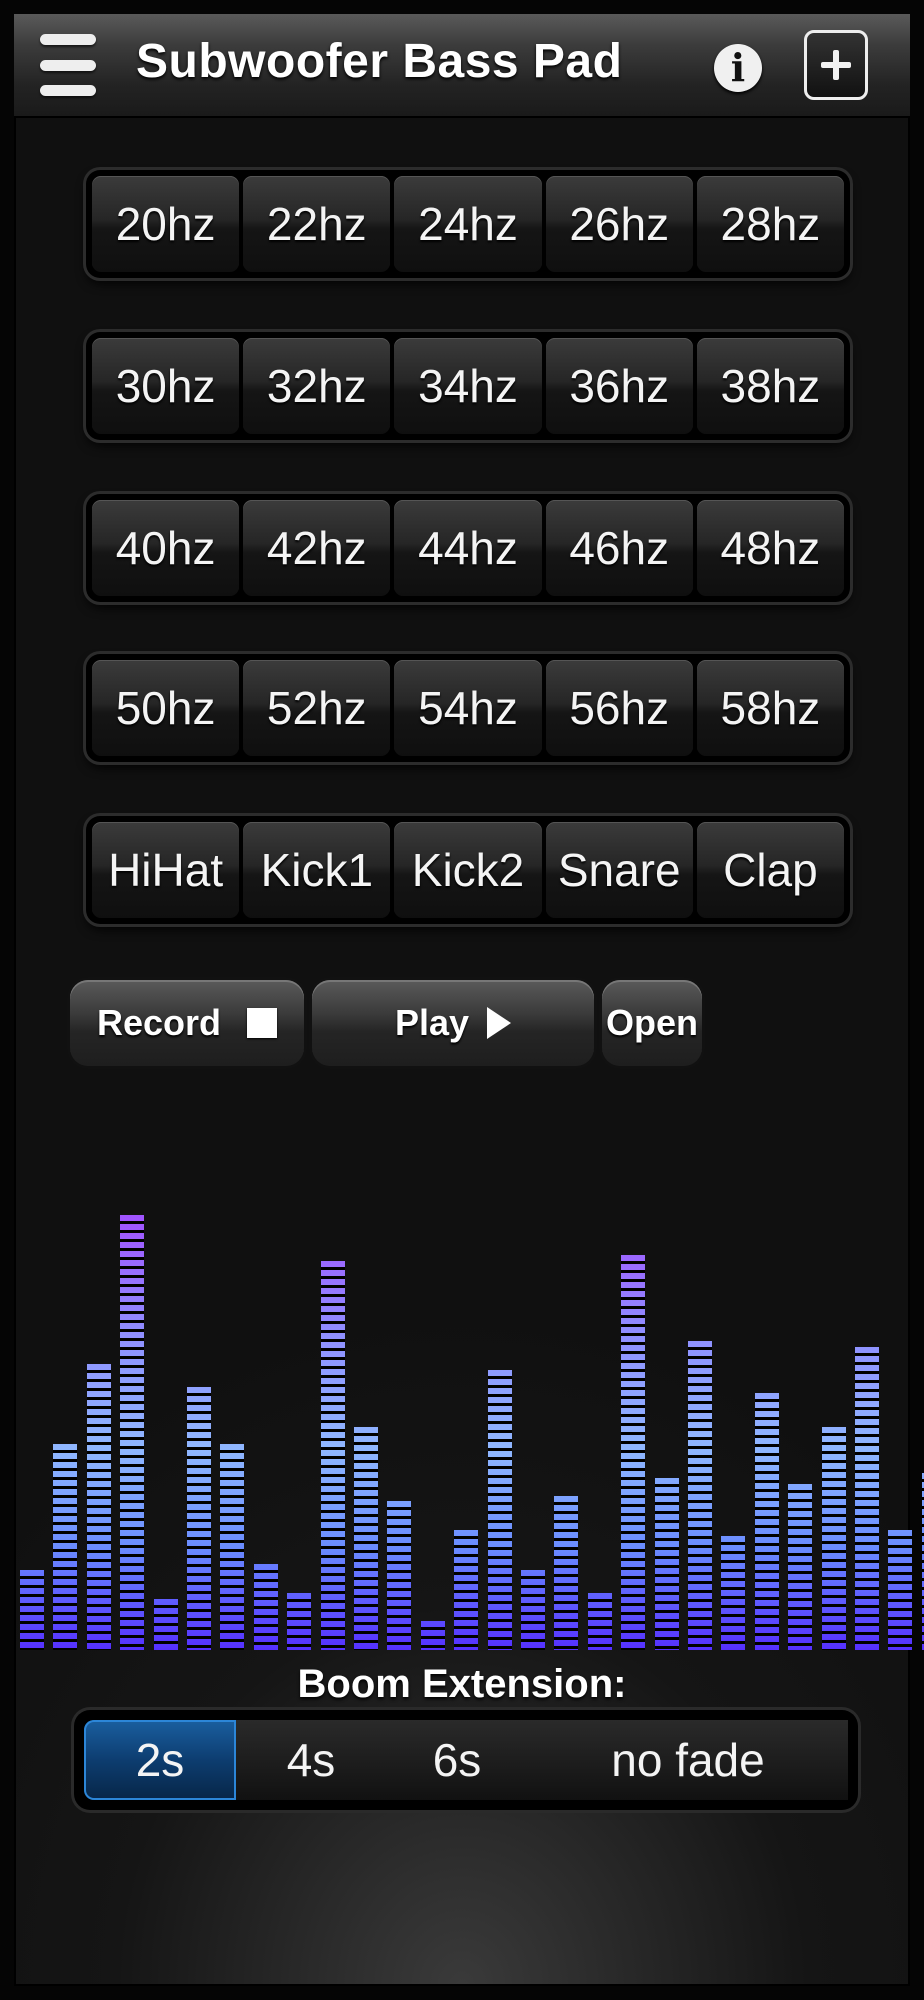 The height and width of the screenshot is (2000, 924). Describe the element at coordinates (688, 1760) in the screenshot. I see `boom-option-no-fade: no fade` at that location.